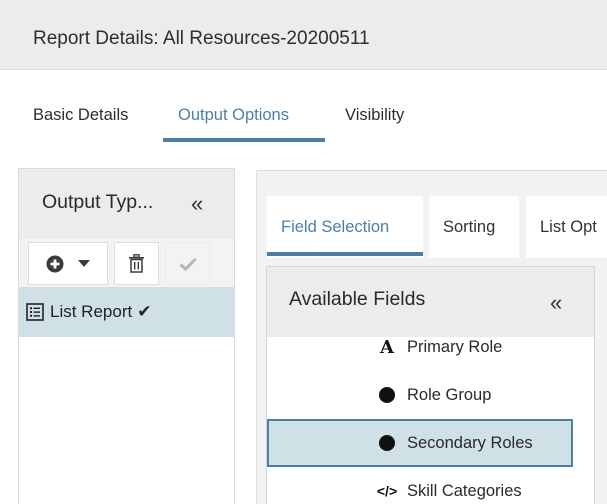 This screenshot has width=607, height=504. What do you see at coordinates (80, 115) in the screenshot?
I see `tab-basic-details: Basic Details` at bounding box center [80, 115].